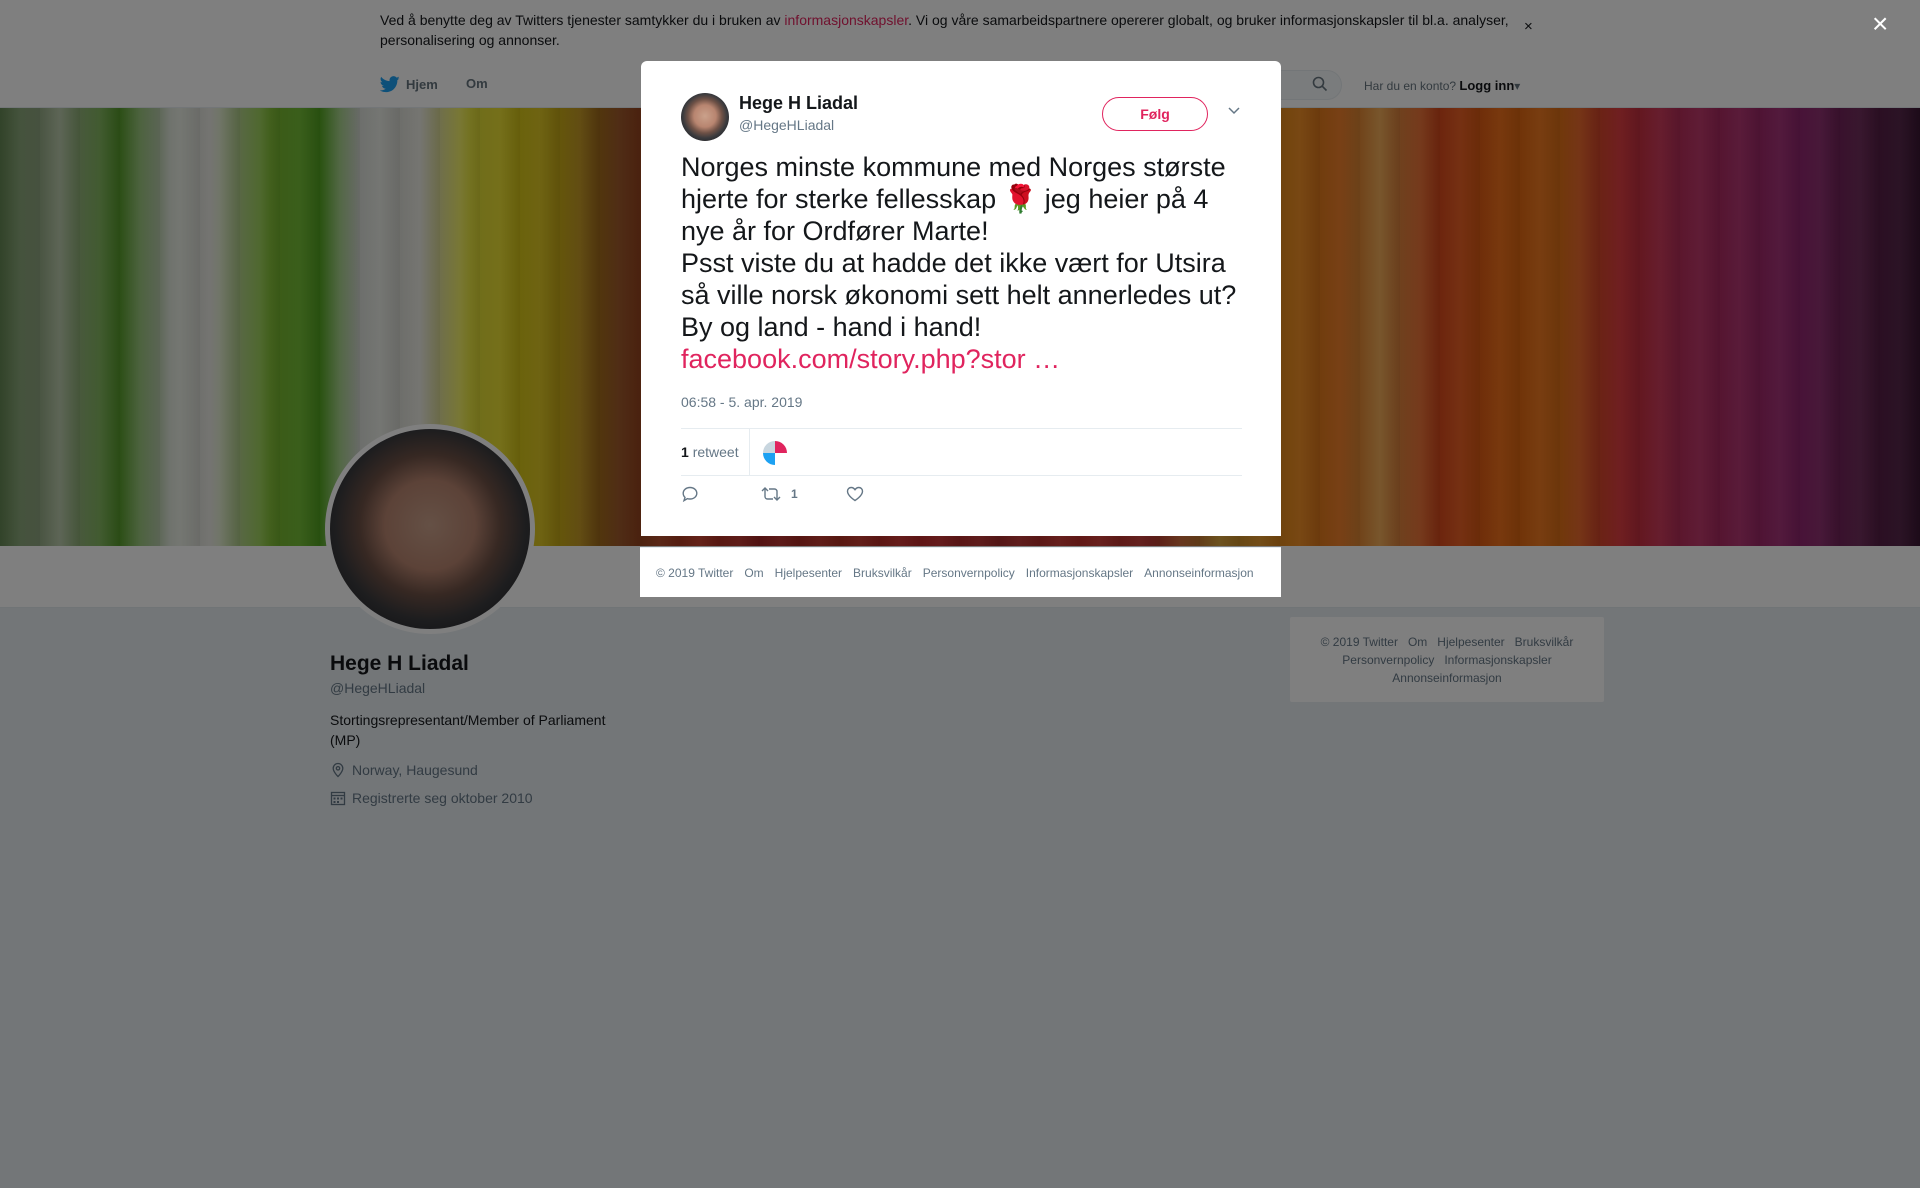 Image resolution: width=1920 pixels, height=1188 pixels. I want to click on retweet-icon, so click(771, 494).